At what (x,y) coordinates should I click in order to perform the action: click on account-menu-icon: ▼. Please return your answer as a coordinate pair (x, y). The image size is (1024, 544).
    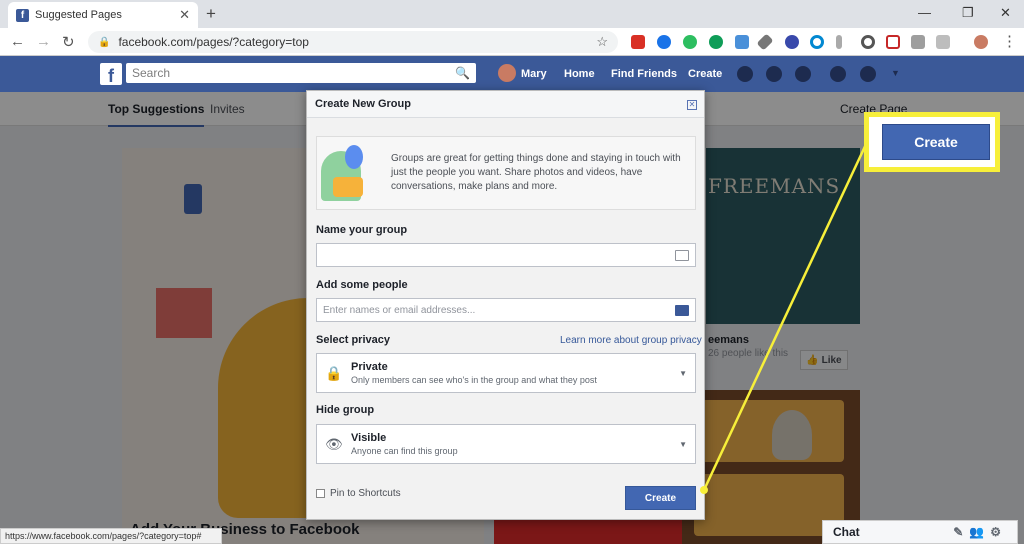
    Looking at the image, I should click on (895, 73).